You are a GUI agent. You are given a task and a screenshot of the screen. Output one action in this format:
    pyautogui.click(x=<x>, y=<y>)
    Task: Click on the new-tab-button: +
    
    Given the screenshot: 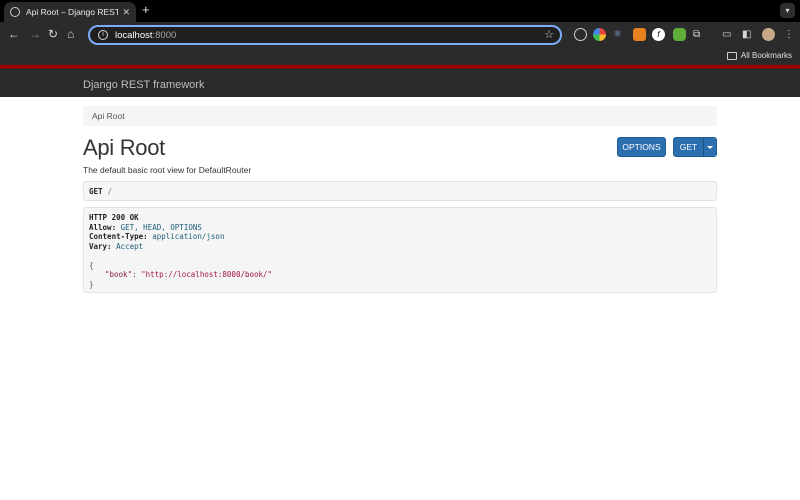 What is the action you would take?
    pyautogui.click(x=146, y=10)
    